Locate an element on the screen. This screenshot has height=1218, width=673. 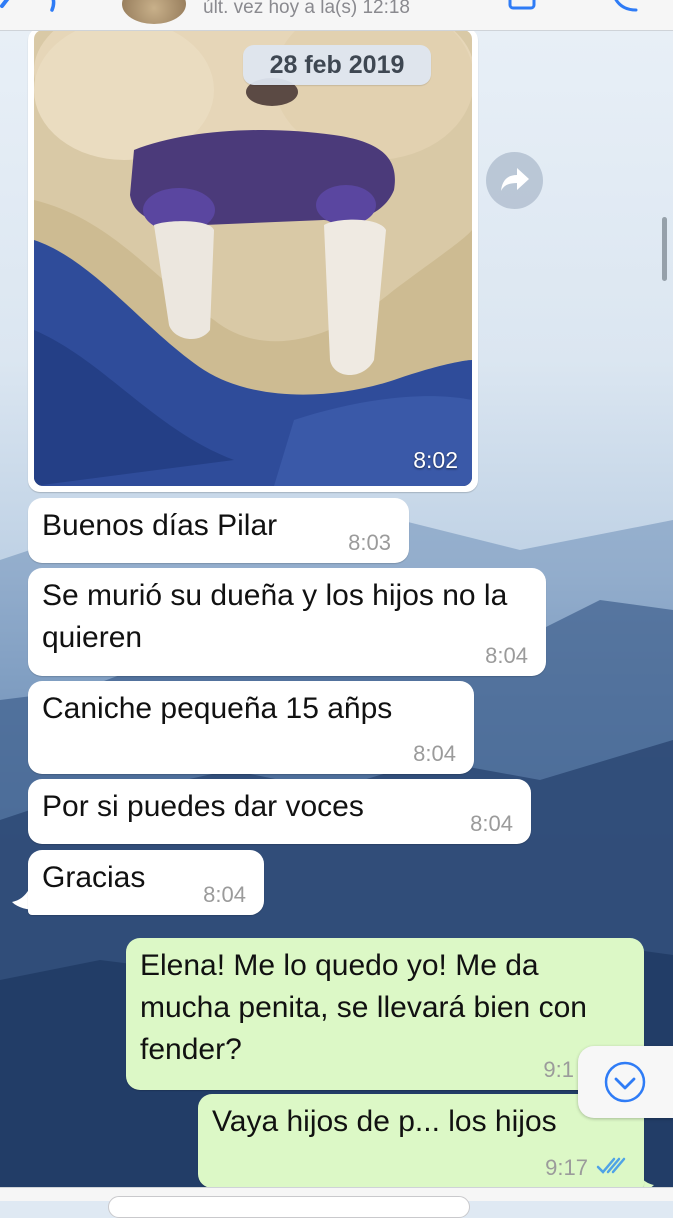
chevron-down-icon is located at coordinates (625, 1082).